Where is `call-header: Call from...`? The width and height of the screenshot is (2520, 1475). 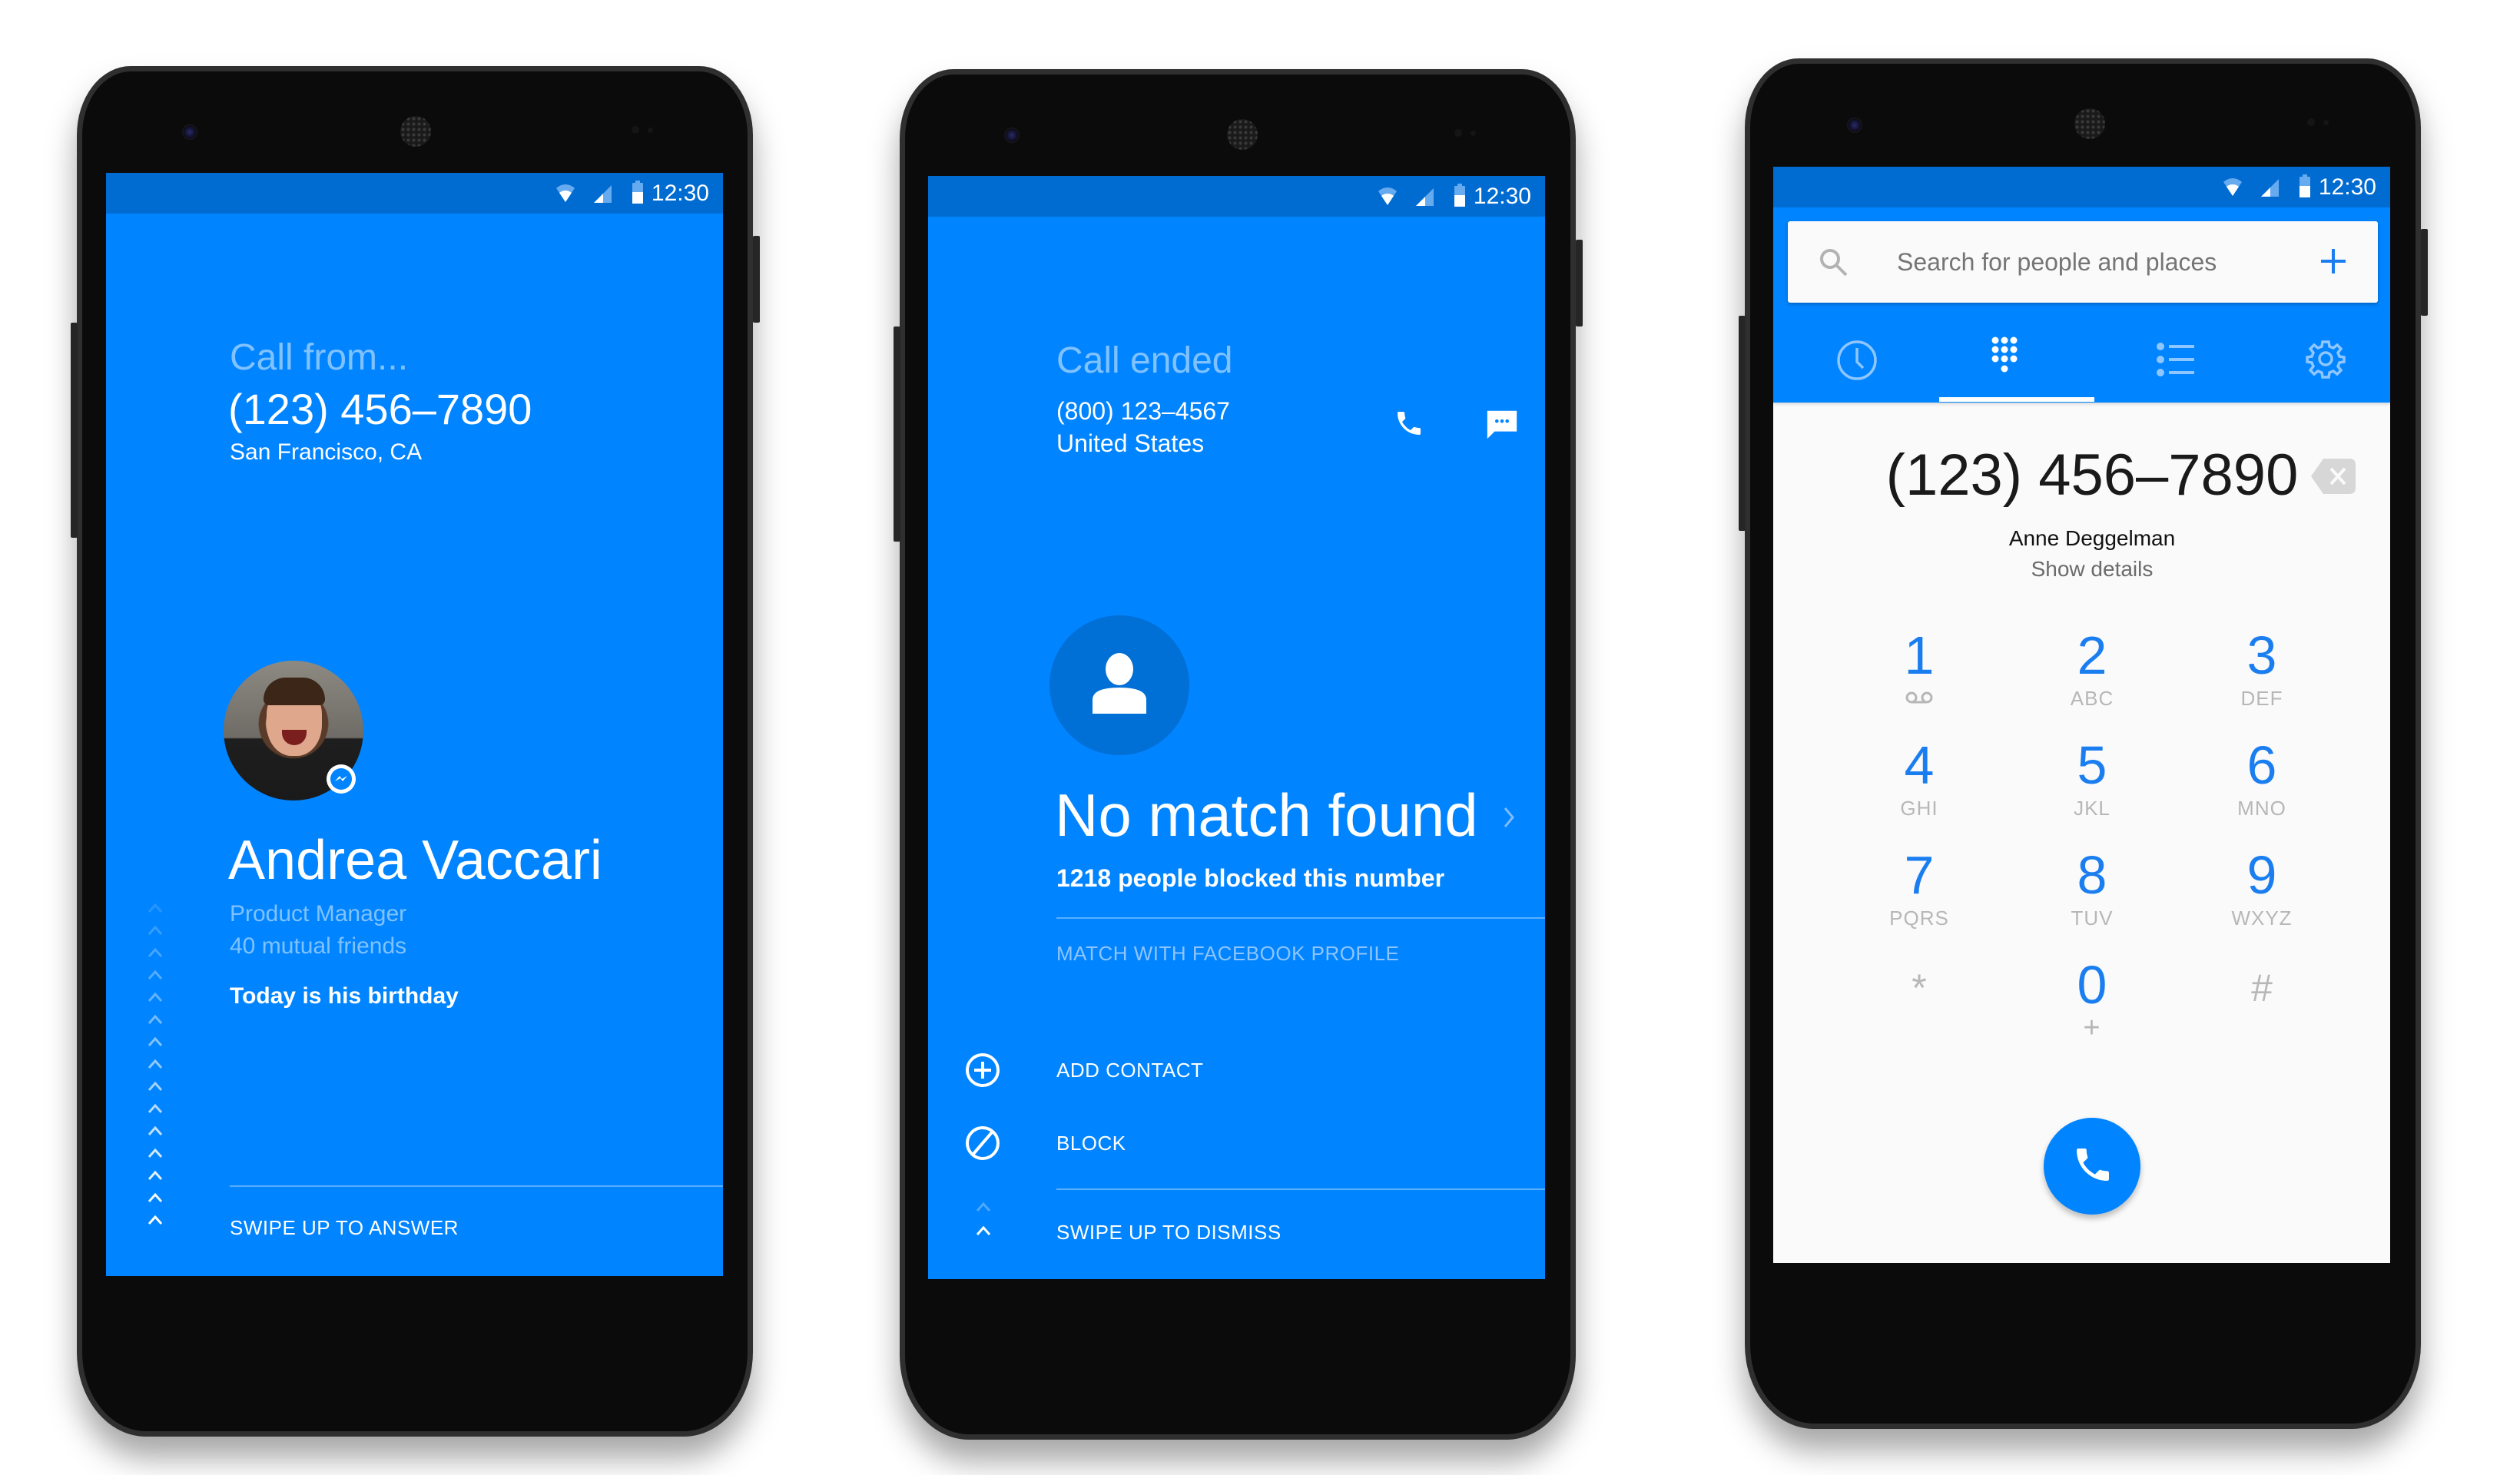
call-header: Call from... is located at coordinates (320, 357).